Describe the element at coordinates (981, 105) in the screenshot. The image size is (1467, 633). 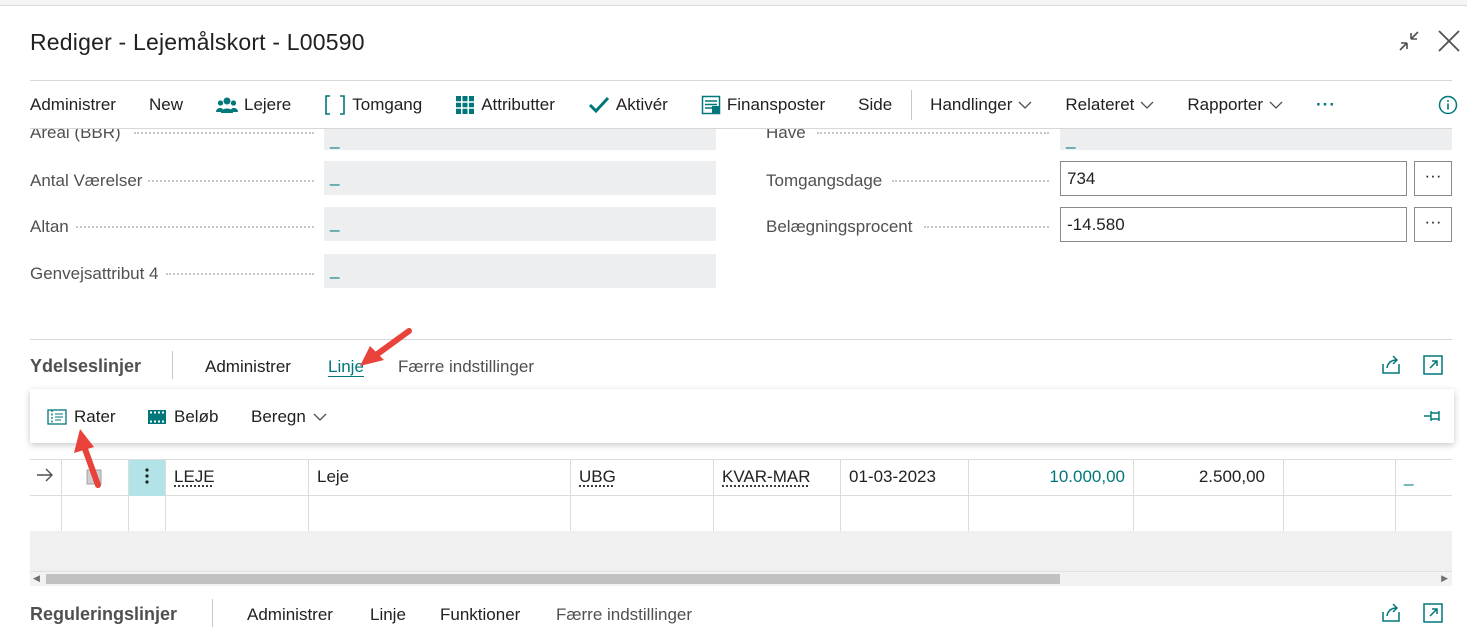
I see `menu-handlinger: Handlinger` at that location.